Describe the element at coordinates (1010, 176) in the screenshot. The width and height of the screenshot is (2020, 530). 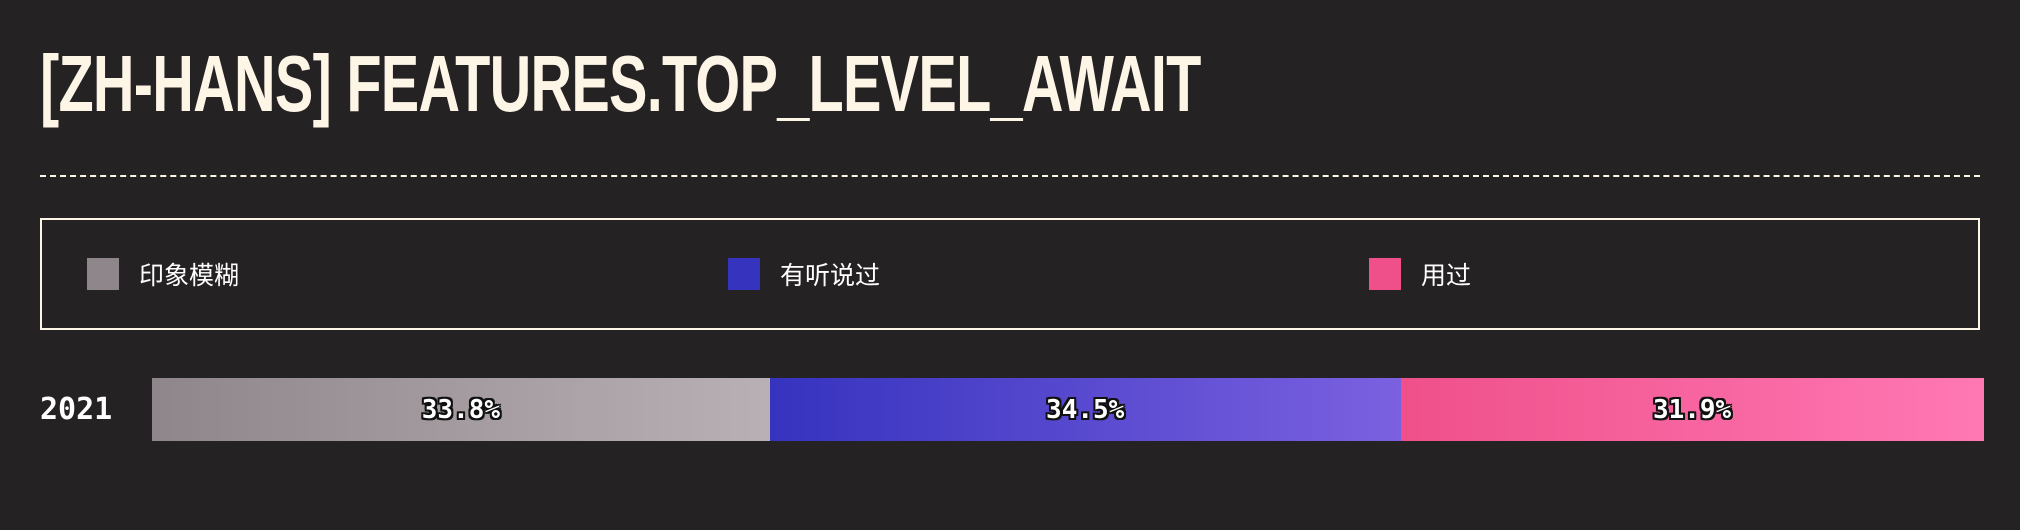
I see `divider` at that location.